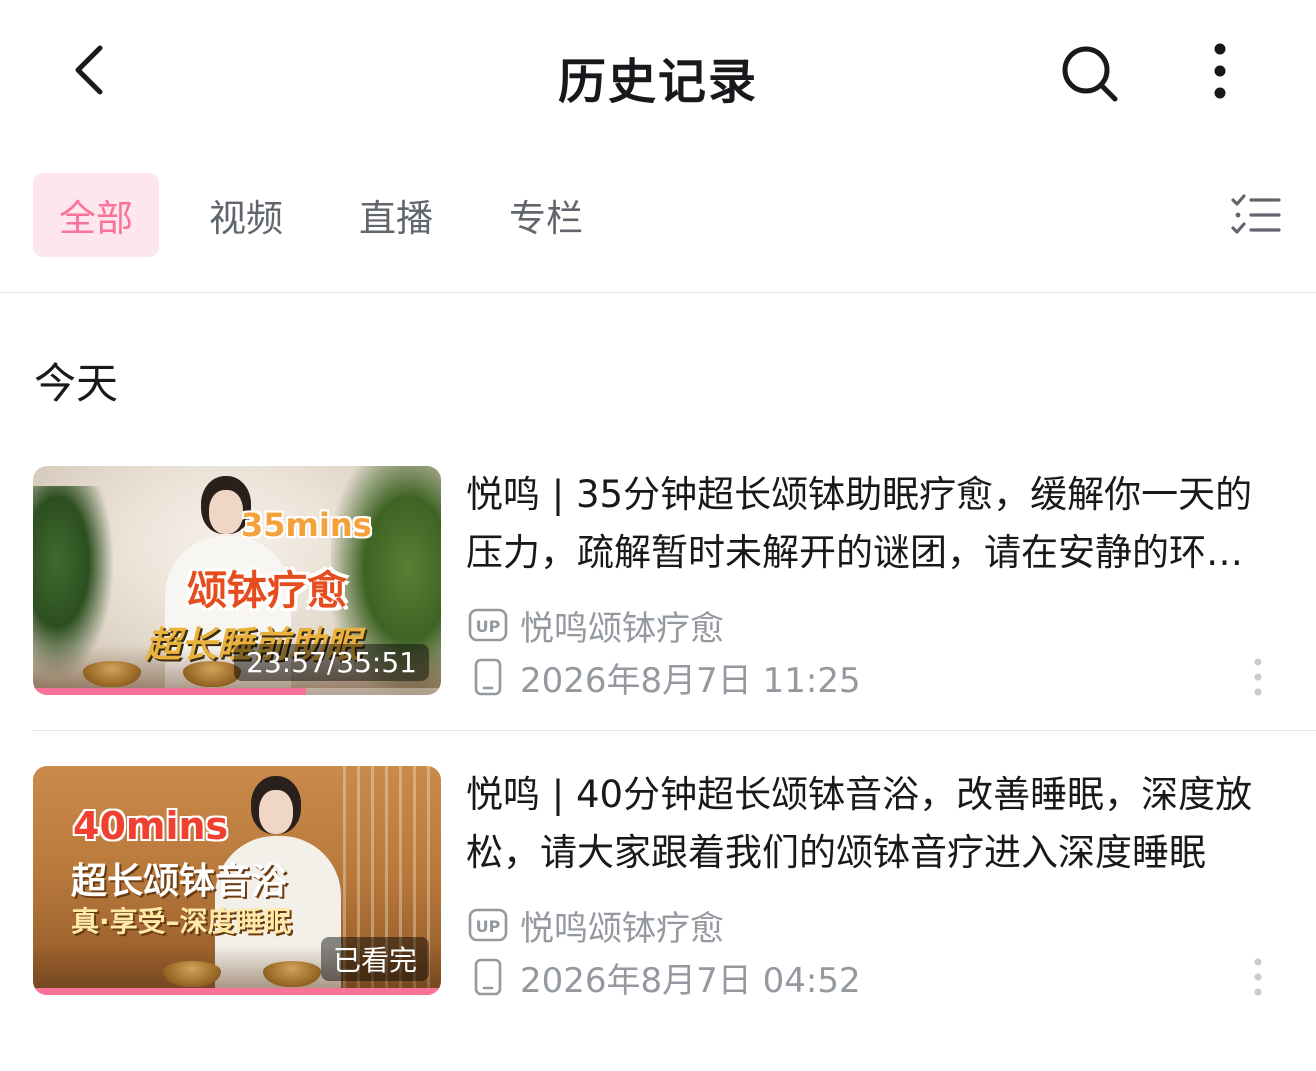 The image size is (1316, 1071). I want to click on video-thumbnail: 40mins 超长颂钵音浴 真·享受–深度睡眠 已看完, so click(237, 880).